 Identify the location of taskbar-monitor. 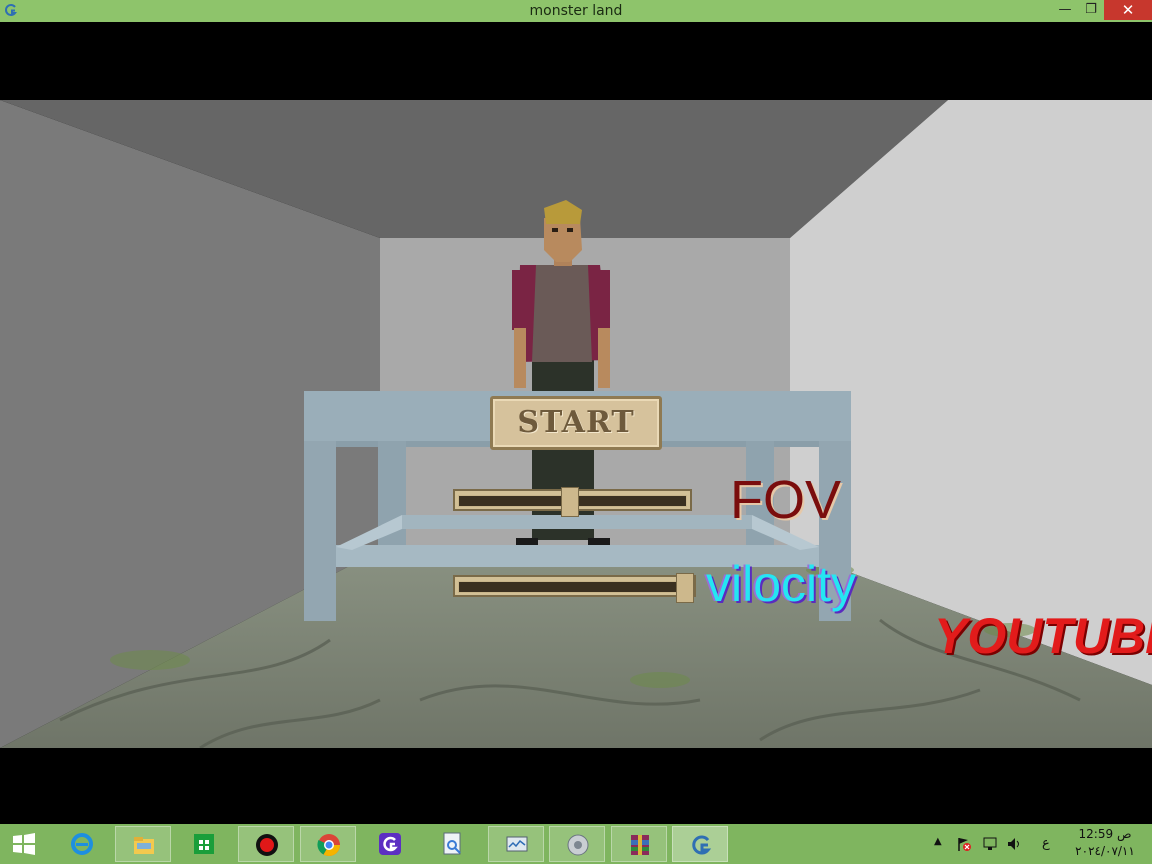
(516, 844).